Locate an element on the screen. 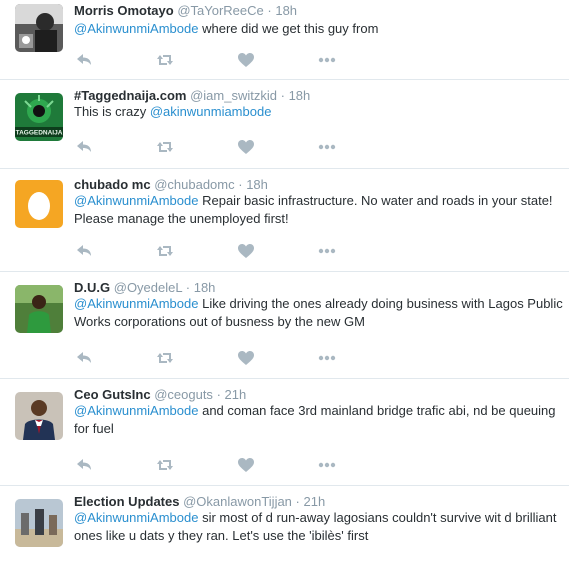  display-name: Election Updates is located at coordinates (126, 501).